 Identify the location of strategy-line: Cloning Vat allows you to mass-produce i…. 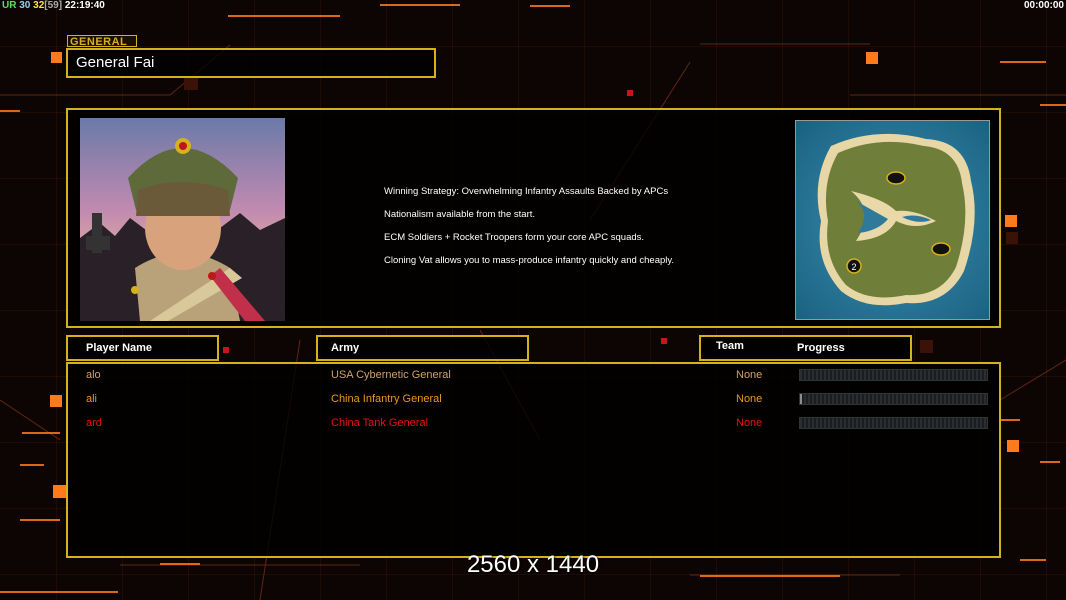
(529, 260).